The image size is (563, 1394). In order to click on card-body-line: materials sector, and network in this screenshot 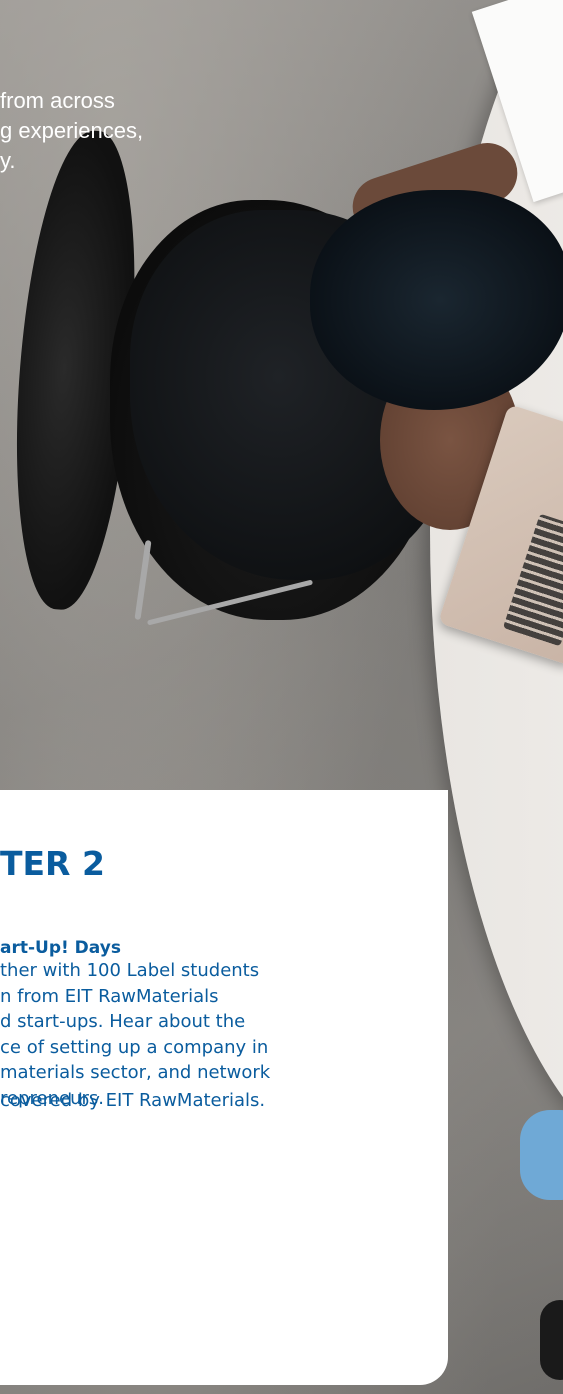, I will do `click(135, 1072)`.